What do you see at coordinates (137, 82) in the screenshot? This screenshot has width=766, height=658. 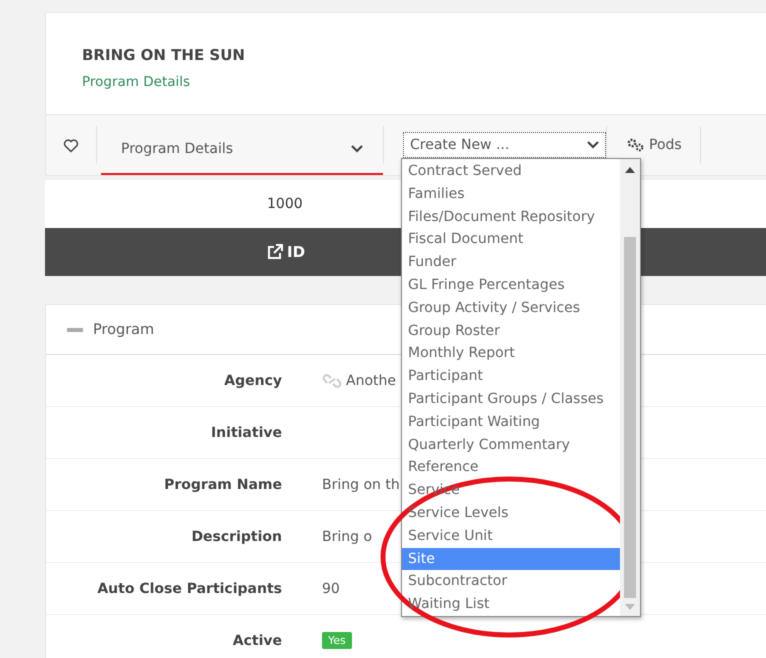 I see `page-subtitle: Program Details` at bounding box center [137, 82].